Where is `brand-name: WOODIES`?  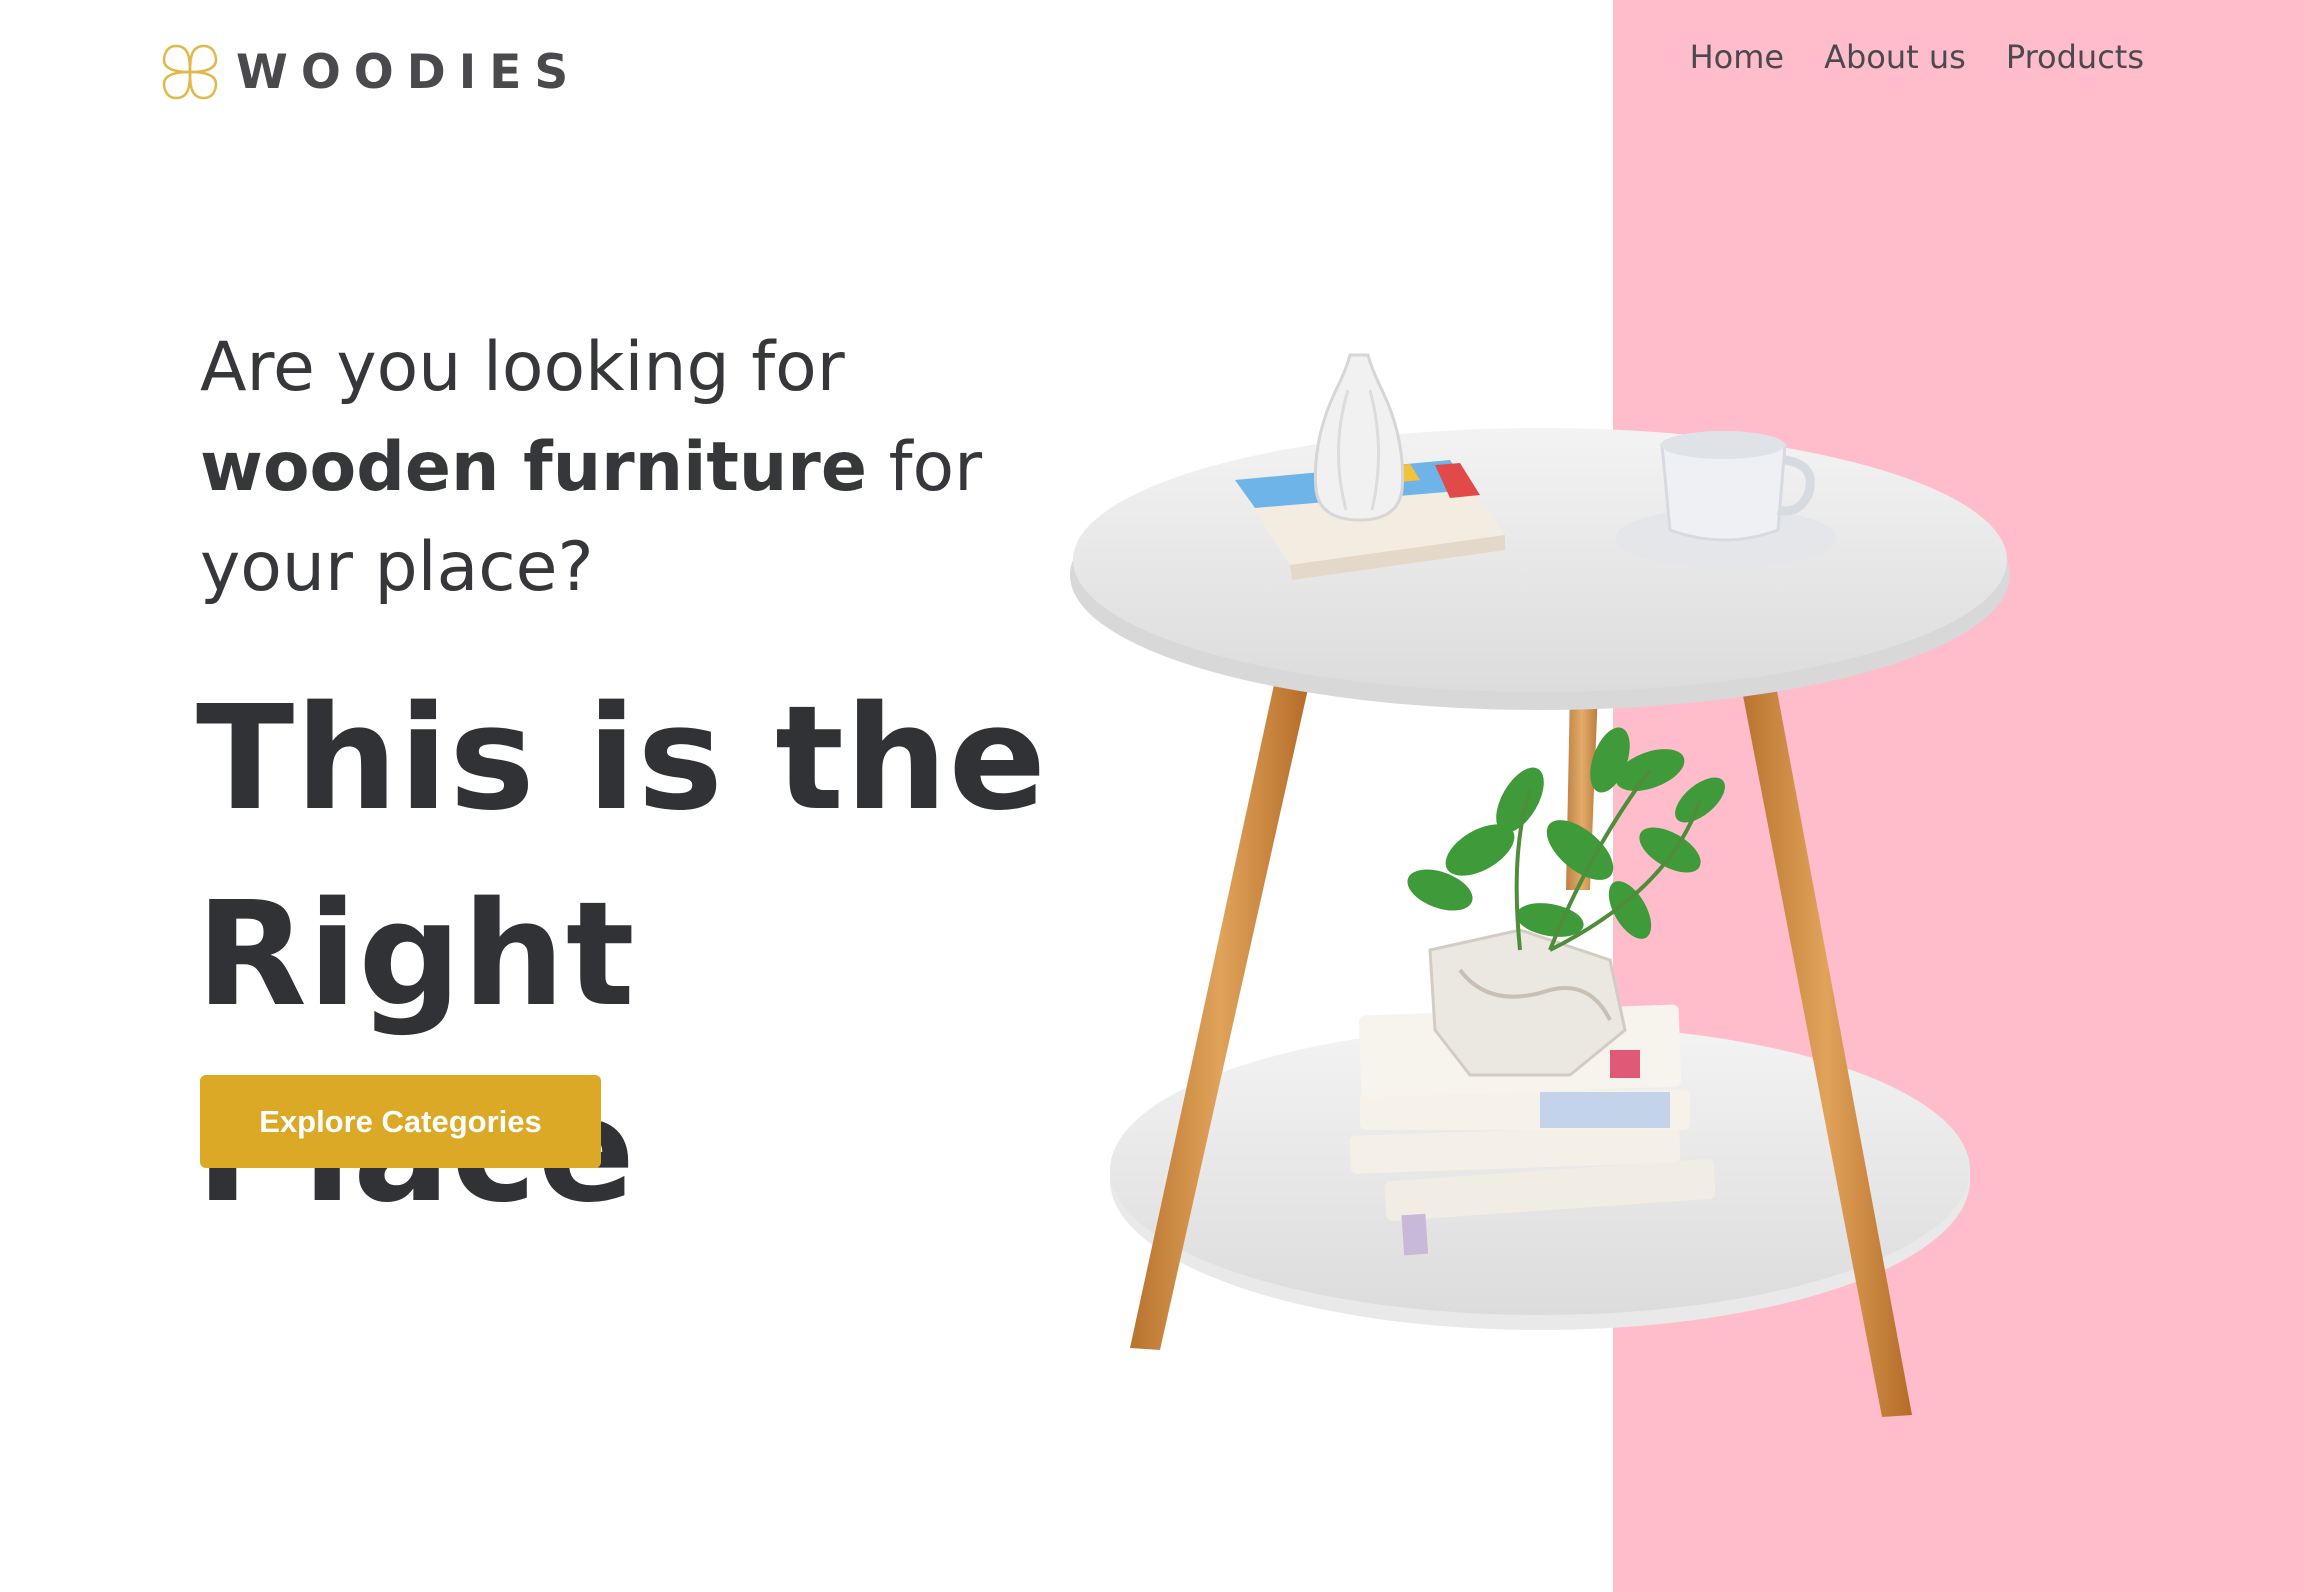 brand-name: WOODIES is located at coordinates (409, 72).